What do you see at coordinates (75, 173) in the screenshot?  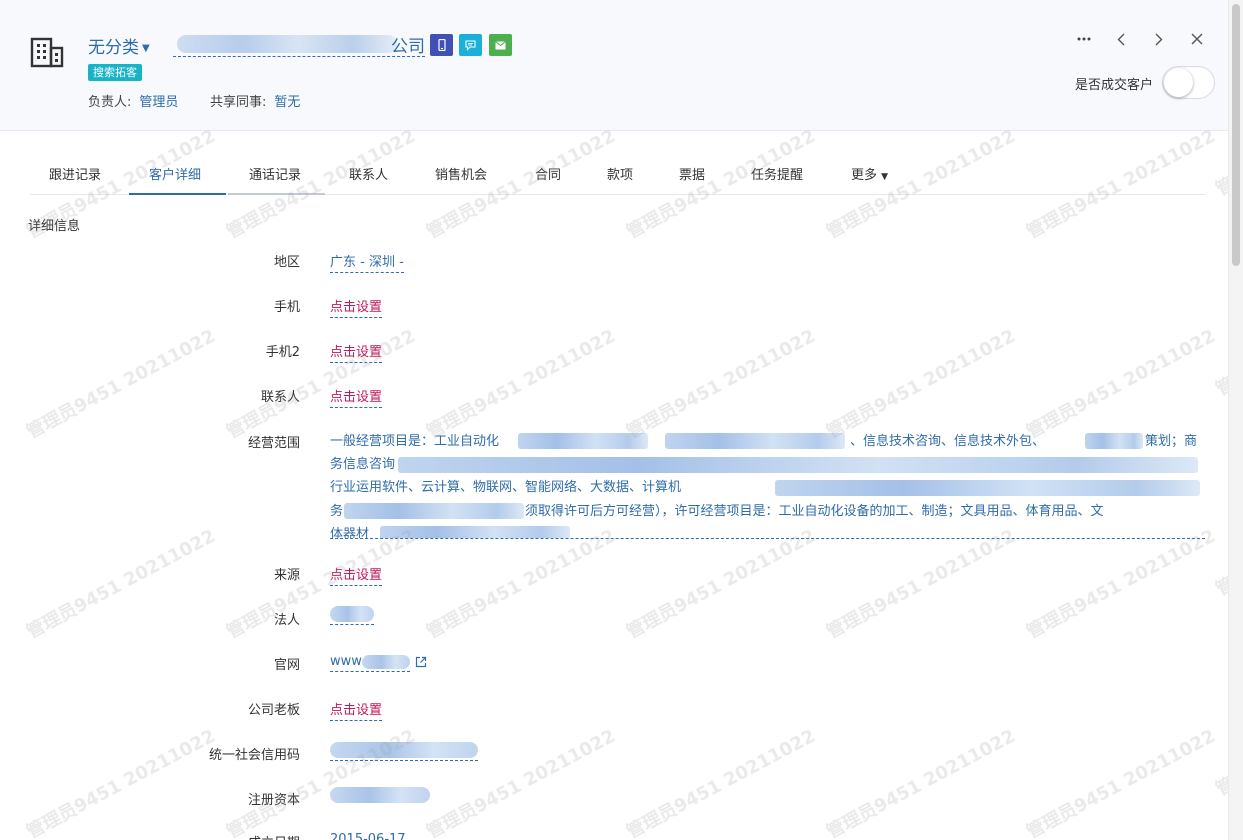 I see `tab-follow-up: 跟进记录` at bounding box center [75, 173].